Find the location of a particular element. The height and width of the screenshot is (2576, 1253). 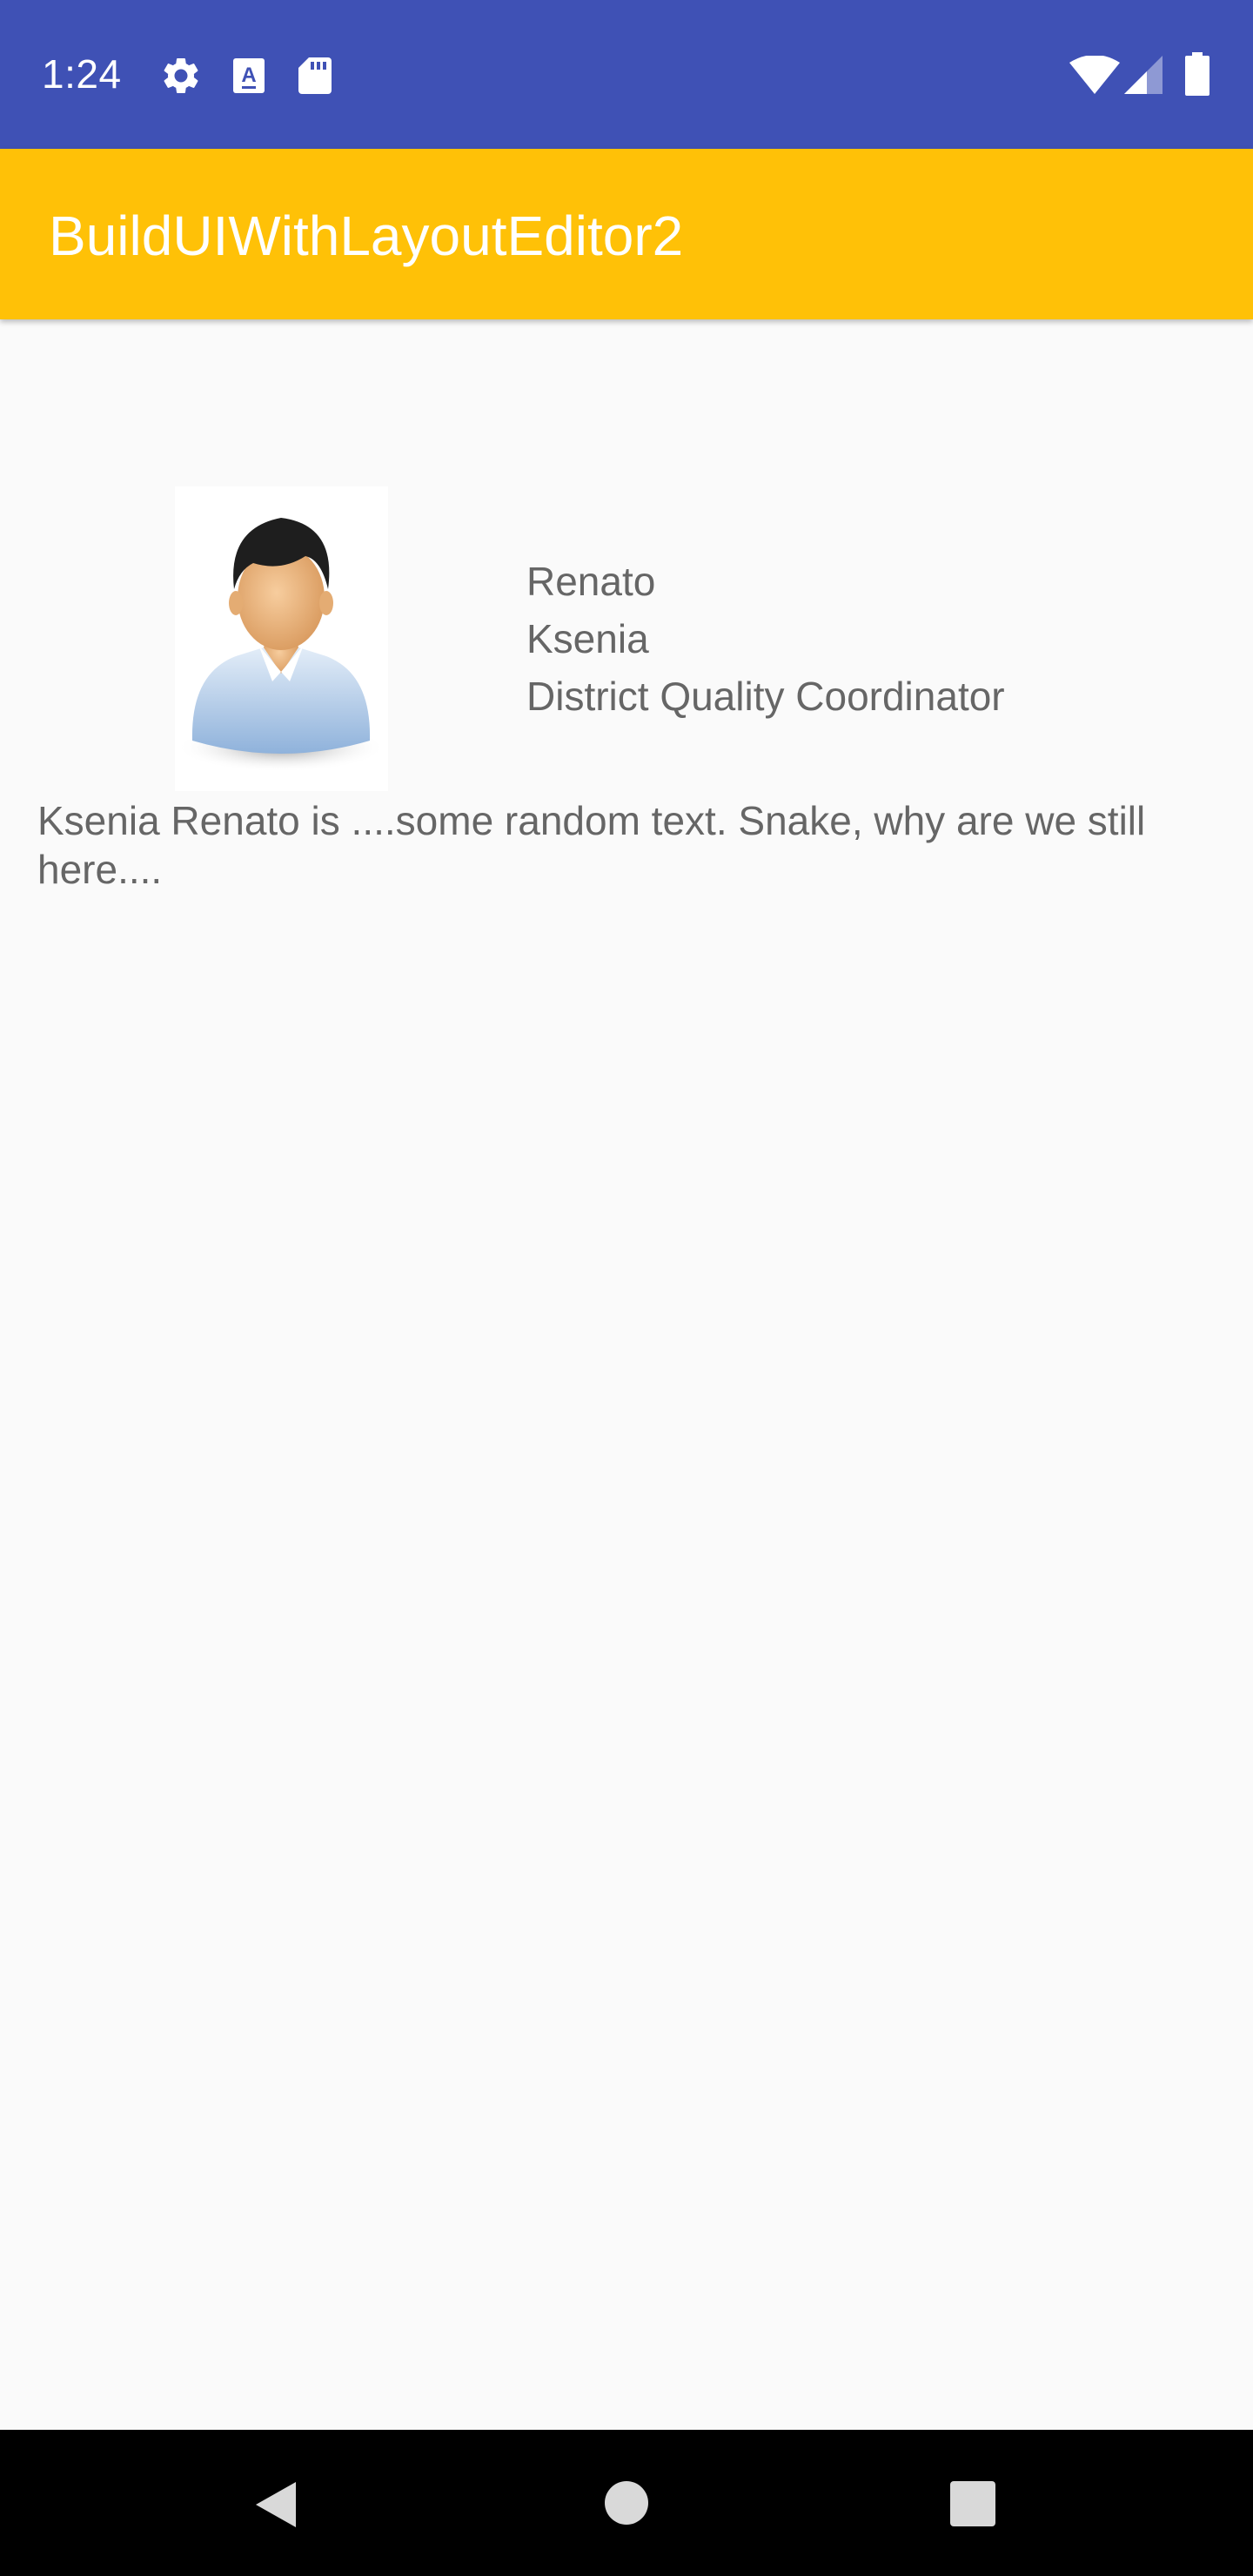

app-bar: BuildUIWithLayoutEditor2 is located at coordinates (626, 234).